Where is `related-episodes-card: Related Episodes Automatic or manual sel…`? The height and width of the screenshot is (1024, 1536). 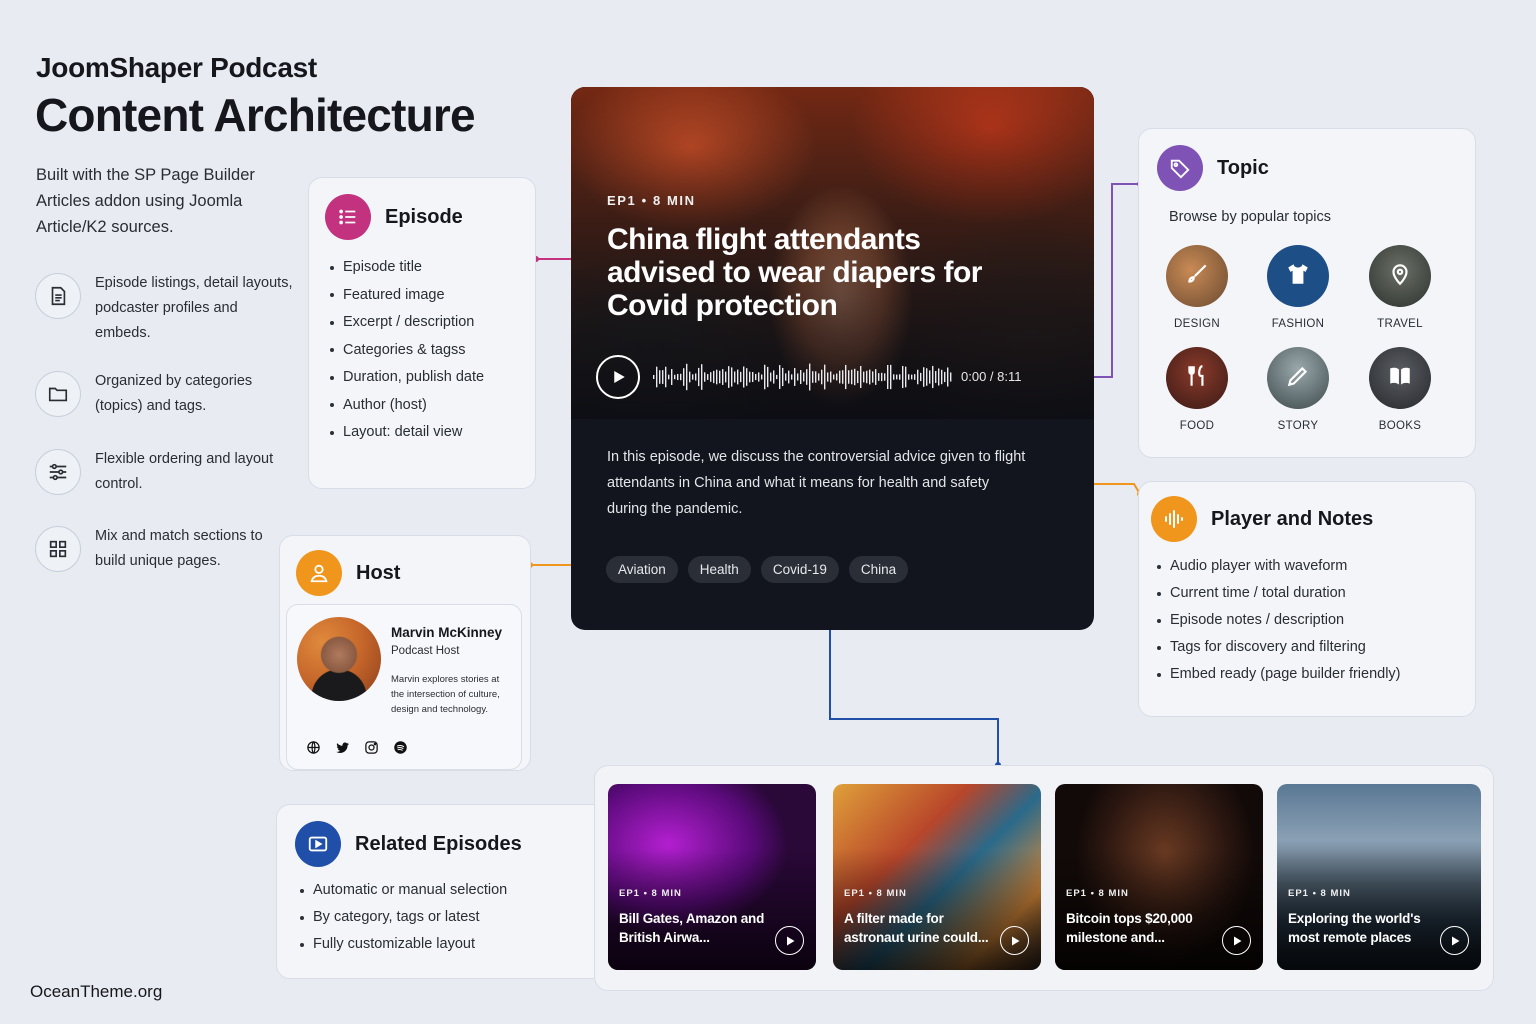 related-episodes-card: Related Episodes Automatic or manual sel… is located at coordinates (441, 891).